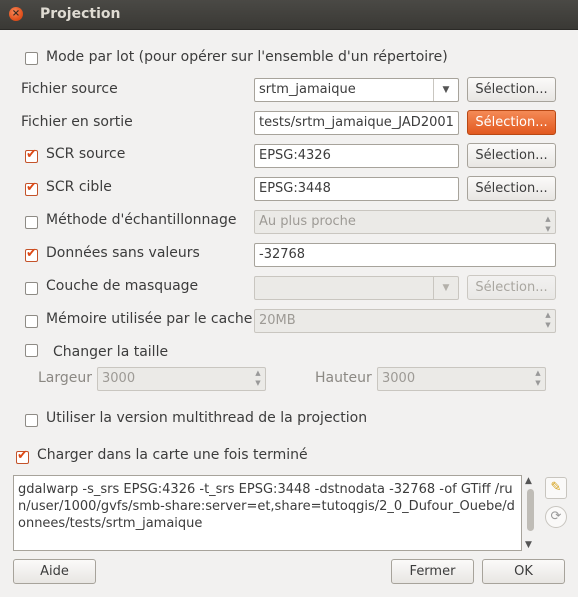 Image resolution: width=578 pixels, height=597 pixels. I want to click on target-crs-value: EPSG:3448, so click(295, 188).